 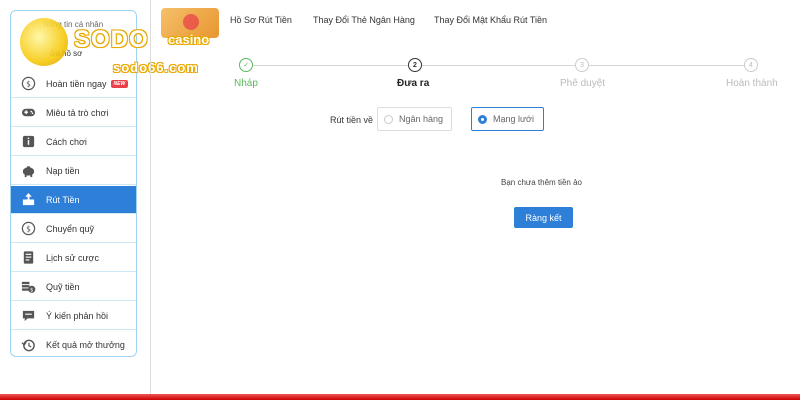 I want to click on radio-selected-icon, so click(x=482, y=119).